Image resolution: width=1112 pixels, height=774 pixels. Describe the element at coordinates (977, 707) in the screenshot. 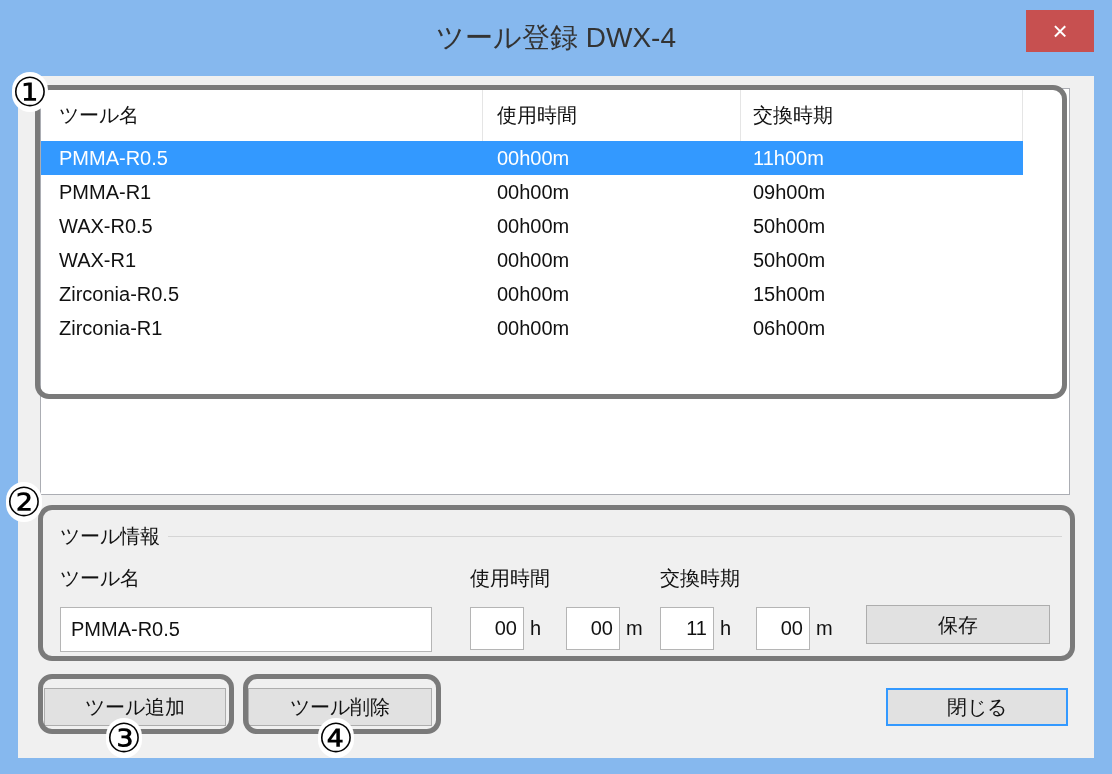

I see `close-dialog-button: 閉じる` at that location.